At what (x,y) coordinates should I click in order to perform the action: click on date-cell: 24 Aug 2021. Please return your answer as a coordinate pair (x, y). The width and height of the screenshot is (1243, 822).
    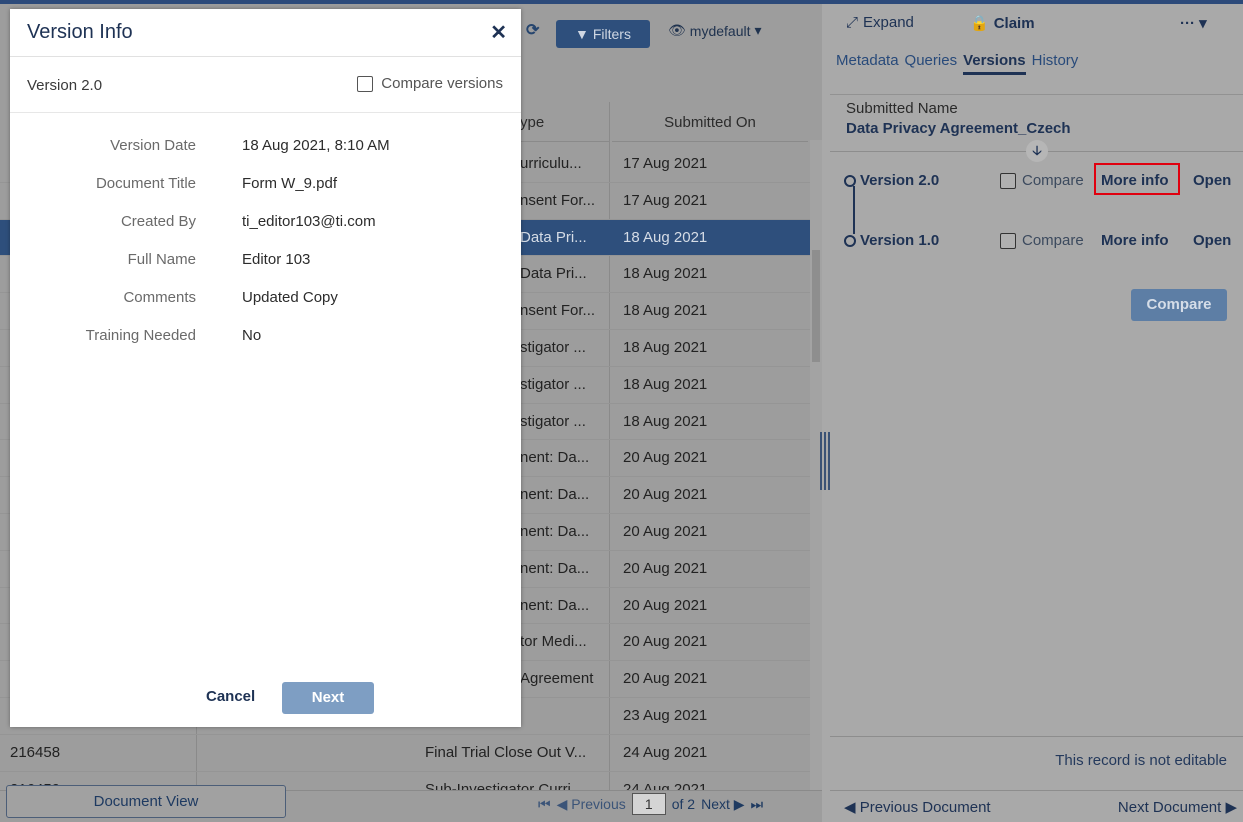
    Looking at the image, I should click on (665, 752).